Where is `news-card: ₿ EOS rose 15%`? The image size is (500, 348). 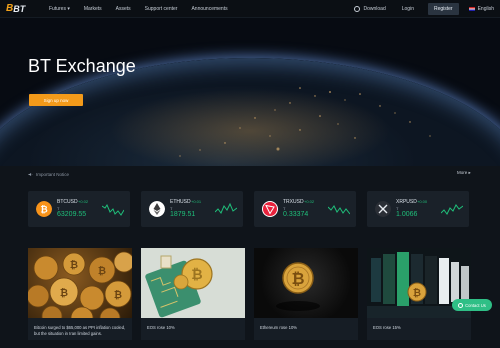 news-card: ₿ EOS rose 15% is located at coordinates (419, 294).